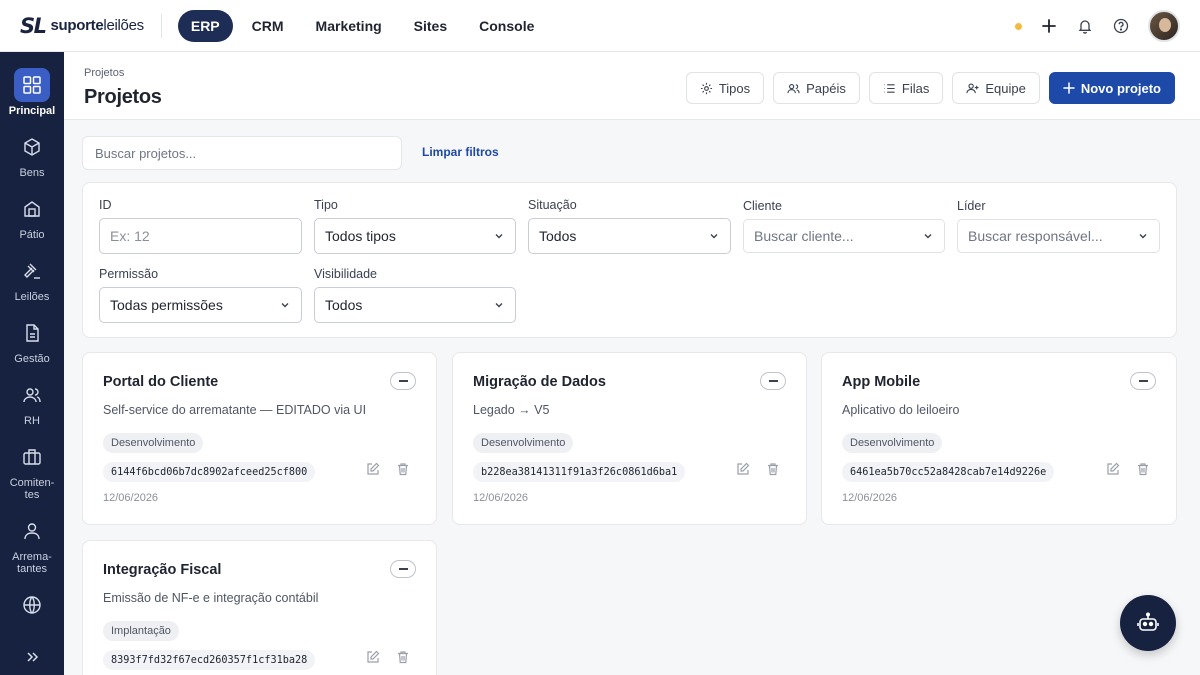  What do you see at coordinates (1049, 26) in the screenshot?
I see `plus-icon` at bounding box center [1049, 26].